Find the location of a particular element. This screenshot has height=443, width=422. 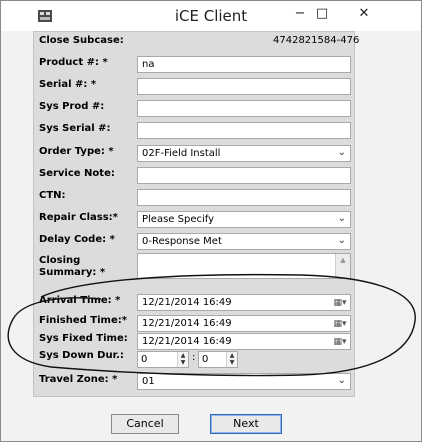

closing-summary-label-line1: Closing is located at coordinates (60, 260).